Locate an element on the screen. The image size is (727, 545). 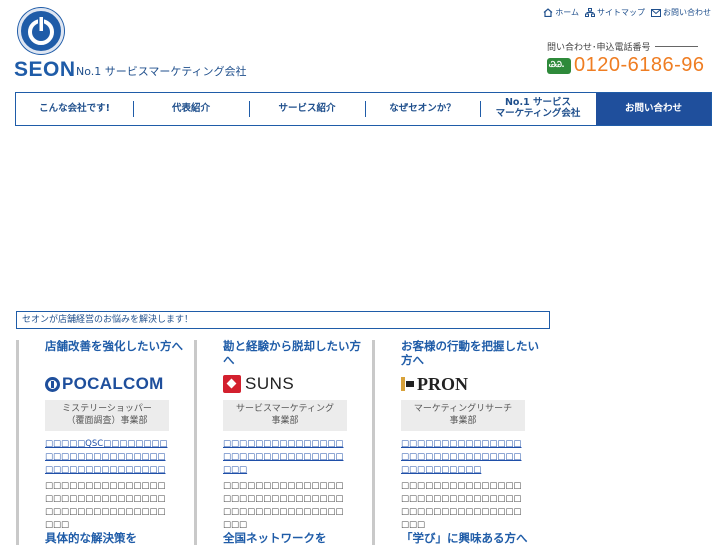
phone-number: 0120-6186-96 is located at coordinates (639, 65).